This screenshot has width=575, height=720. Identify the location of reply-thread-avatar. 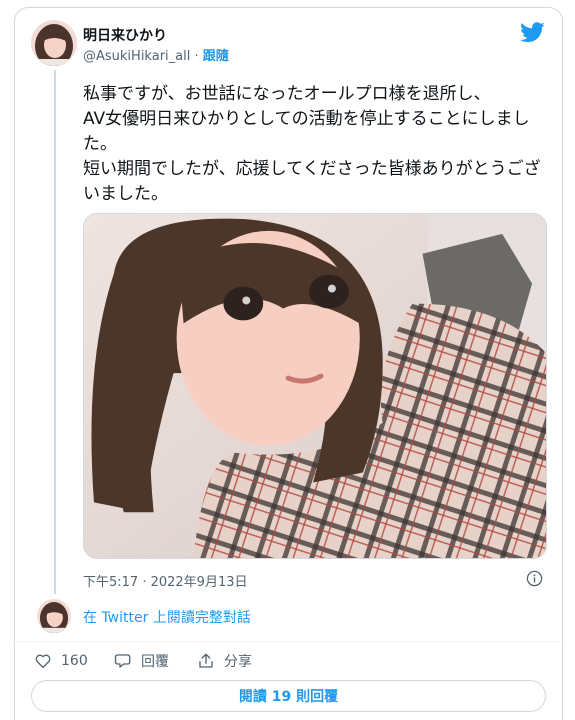
(54, 616).